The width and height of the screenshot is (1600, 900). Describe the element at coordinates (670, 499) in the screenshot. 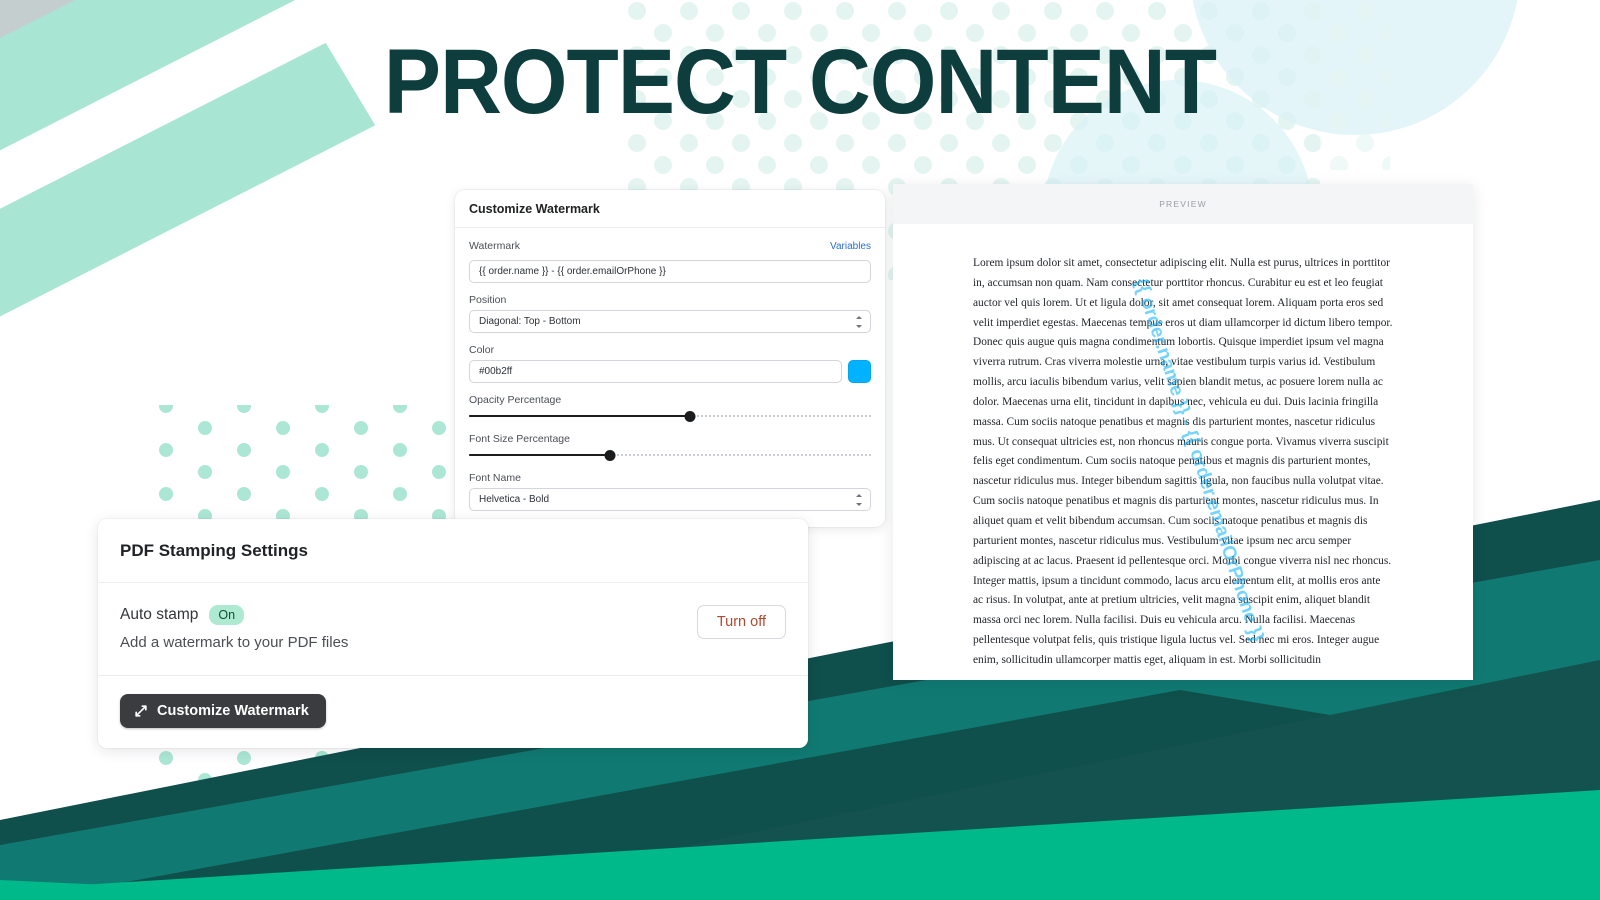

I see `font-name-select: Helvetica - Bold` at that location.